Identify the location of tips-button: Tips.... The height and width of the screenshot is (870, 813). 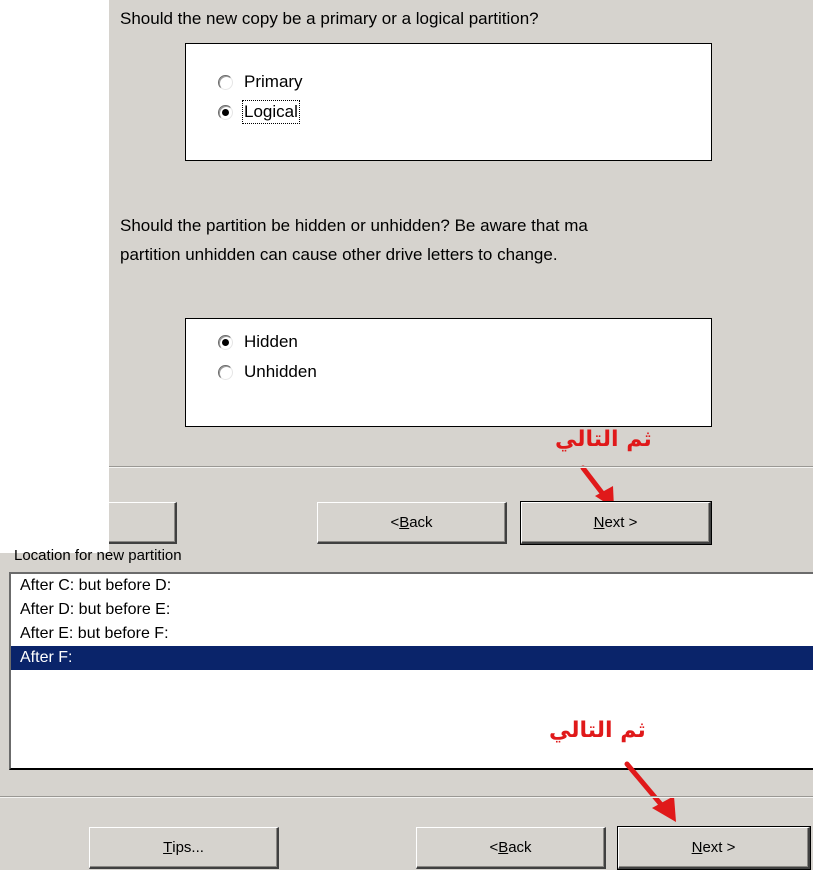
(184, 848).